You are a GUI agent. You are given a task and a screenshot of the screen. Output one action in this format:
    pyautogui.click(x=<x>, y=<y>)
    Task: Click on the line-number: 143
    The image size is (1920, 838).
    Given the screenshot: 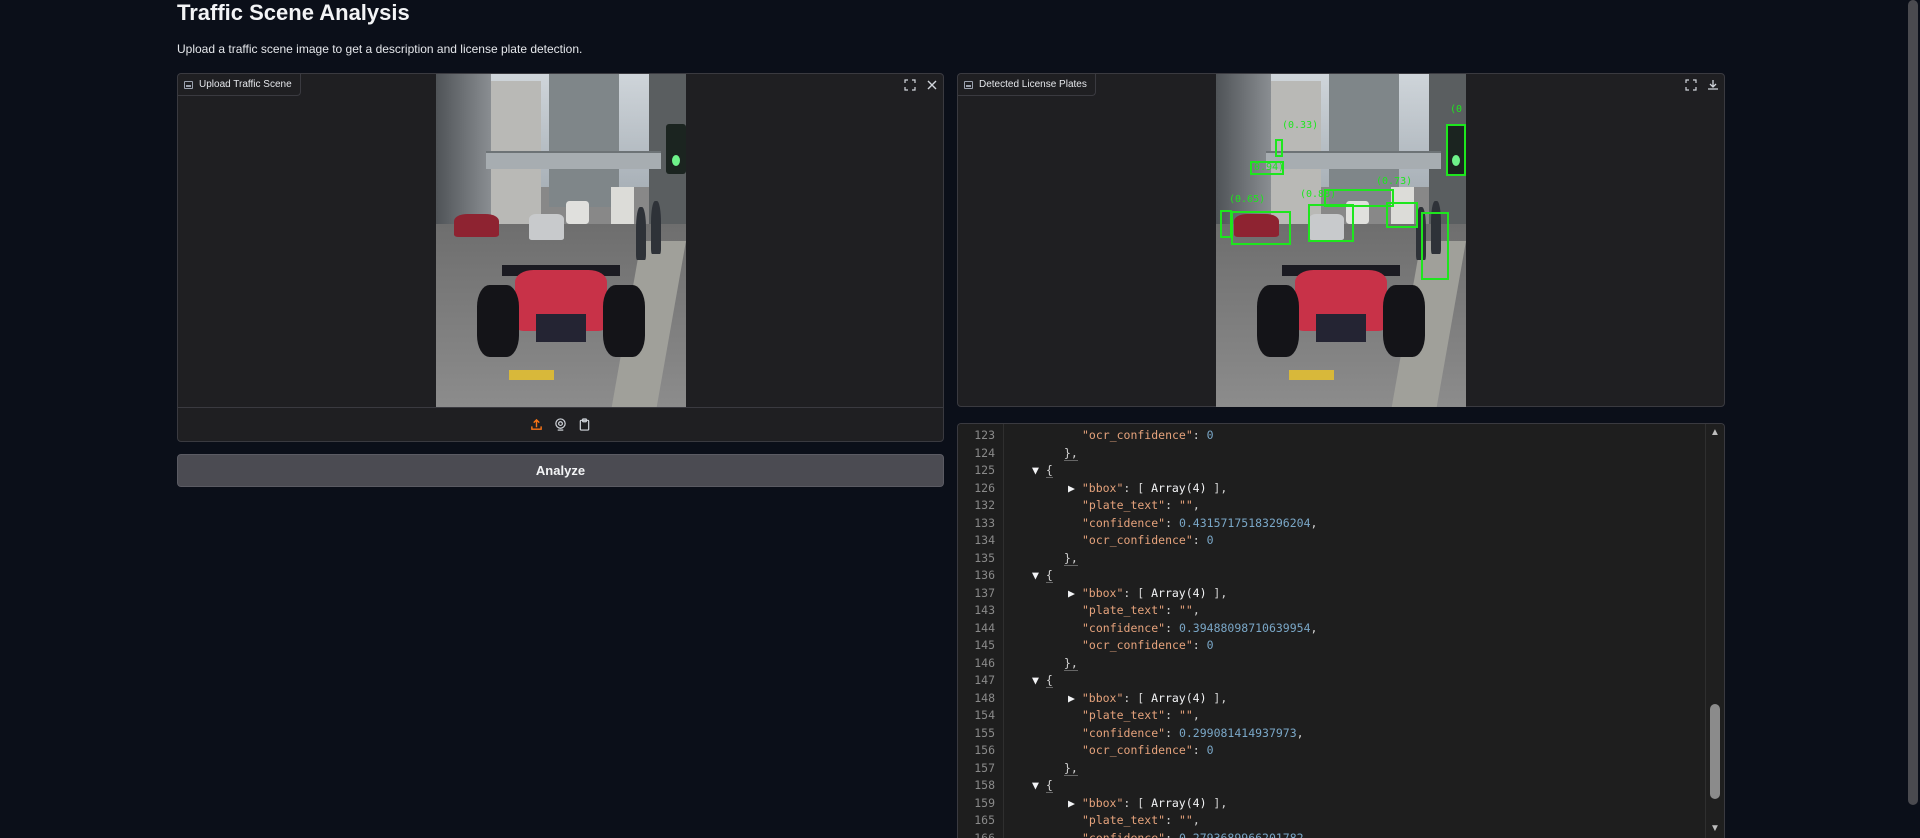 What is the action you would take?
    pyautogui.click(x=984, y=610)
    